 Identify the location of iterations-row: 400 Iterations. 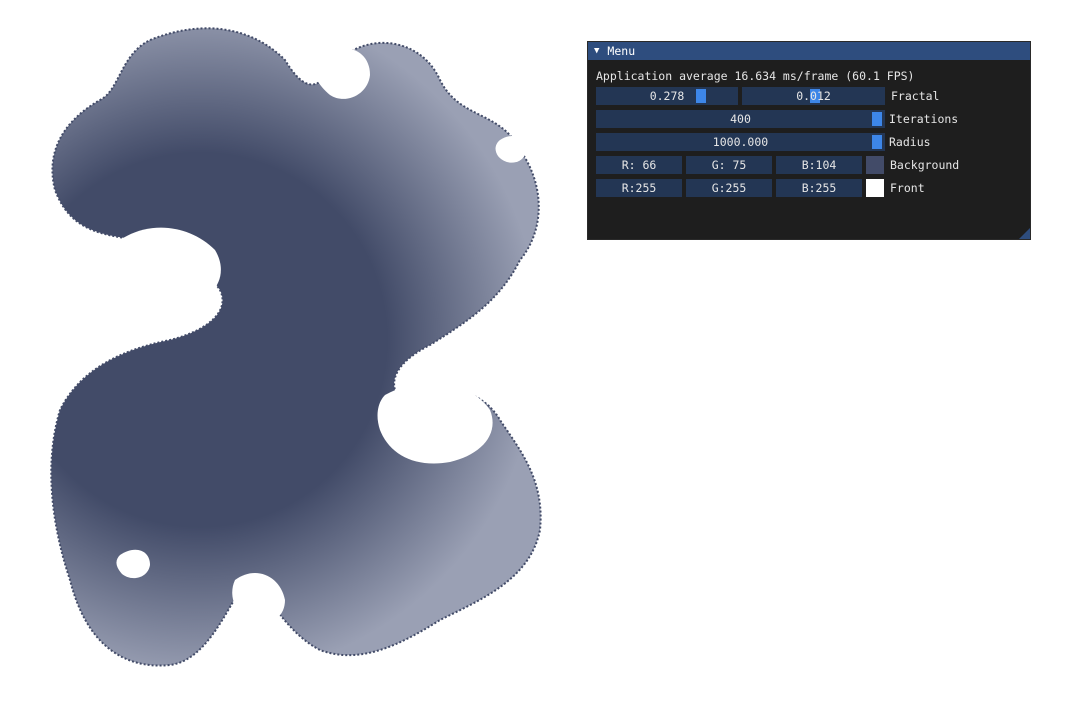
(809, 119).